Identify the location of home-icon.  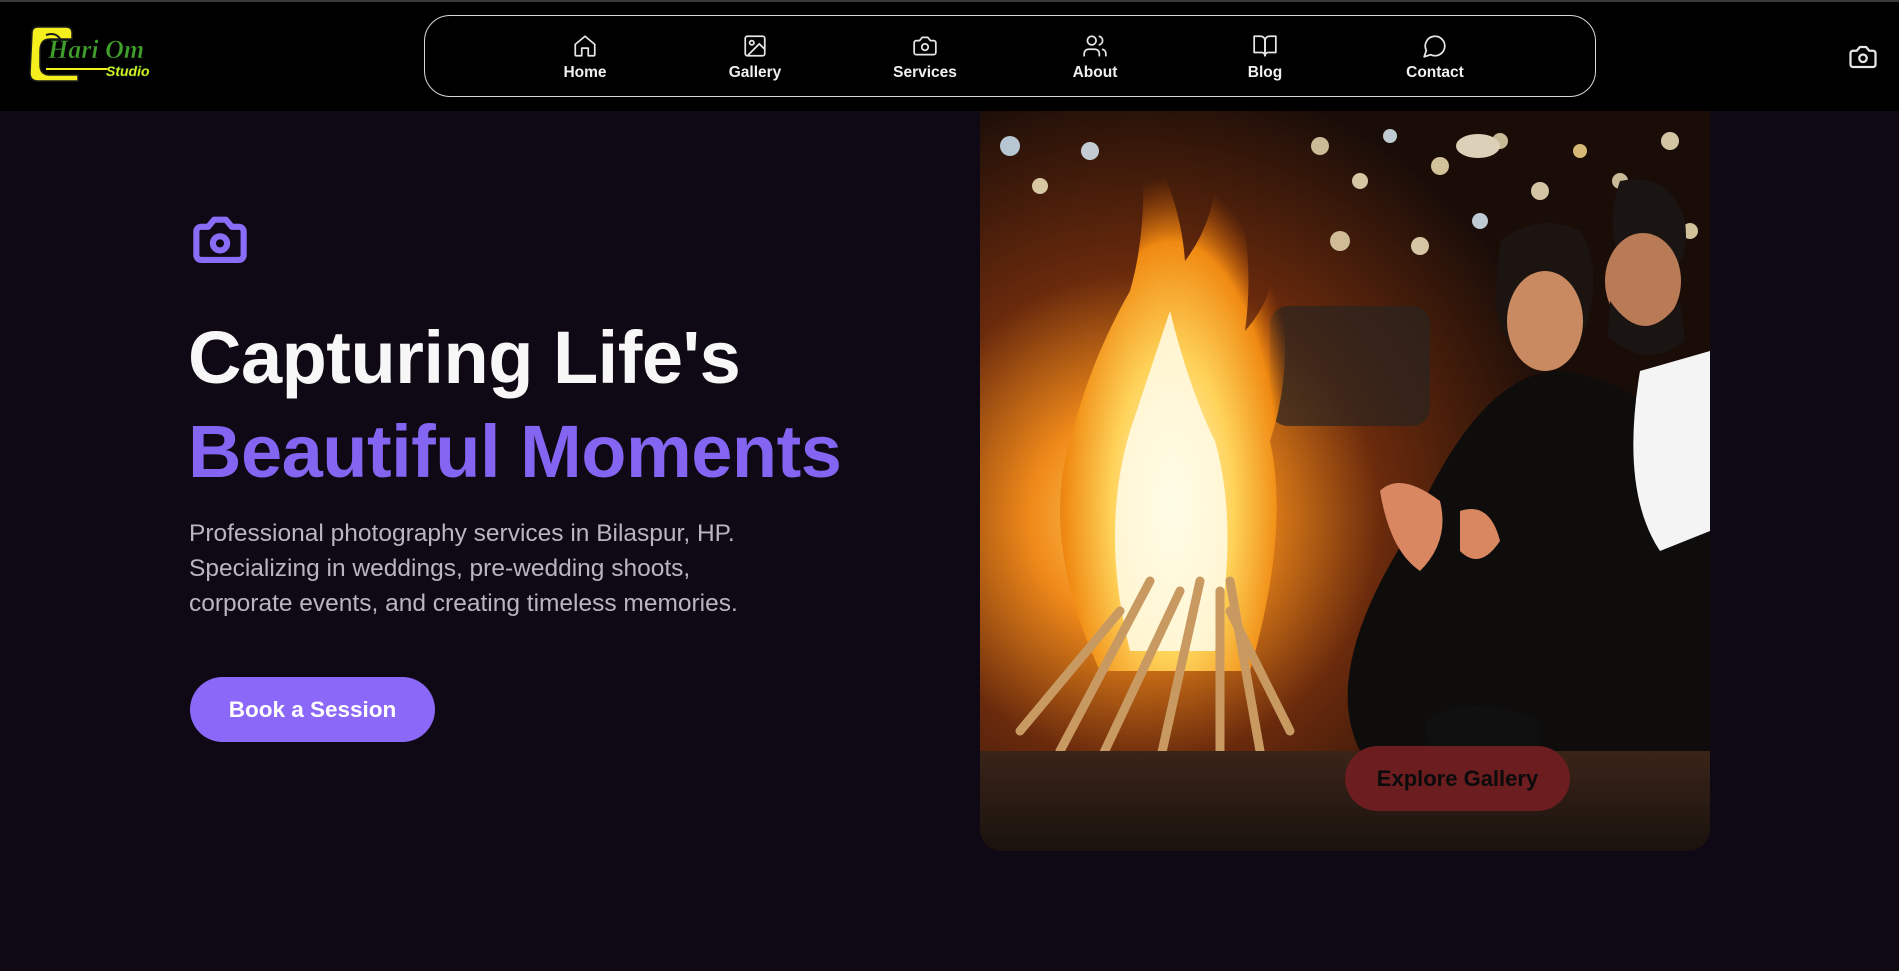
(585, 45).